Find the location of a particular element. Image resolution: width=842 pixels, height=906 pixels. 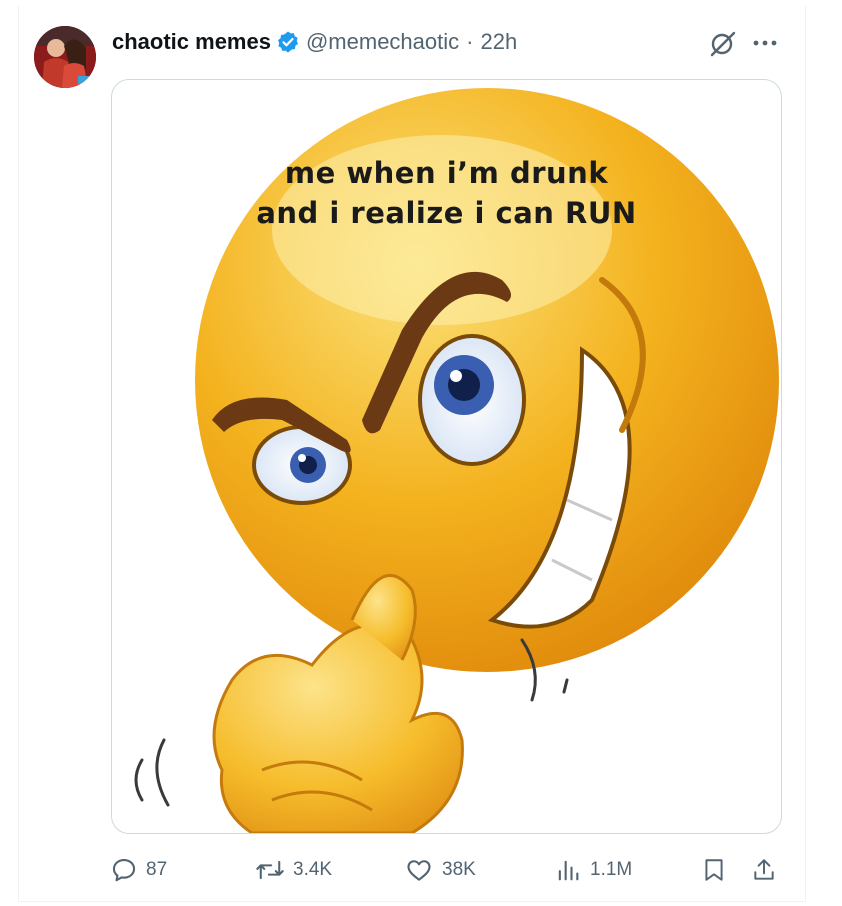

timestamp: 22h is located at coordinates (498, 42).